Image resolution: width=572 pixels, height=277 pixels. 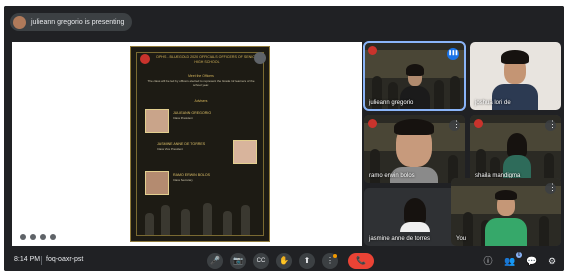 I want to click on divider, so click(x=41, y=260).